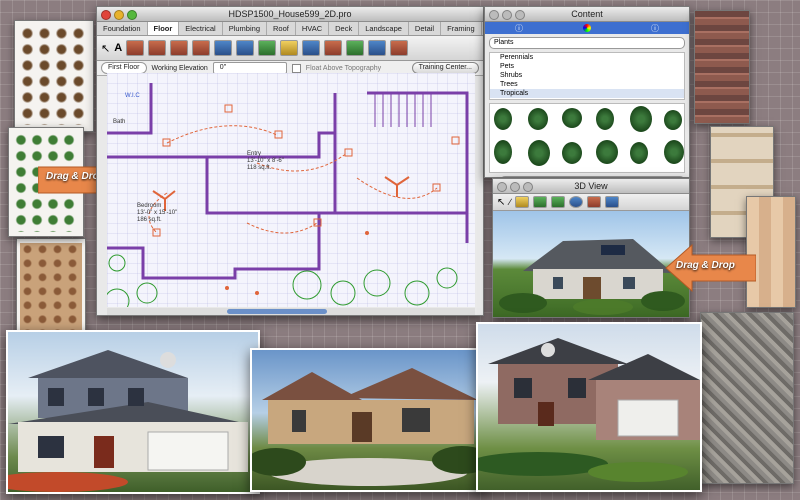  I want to click on category-list: Perennials Pets Shrubs Trees Tropicals, so click(587, 76).